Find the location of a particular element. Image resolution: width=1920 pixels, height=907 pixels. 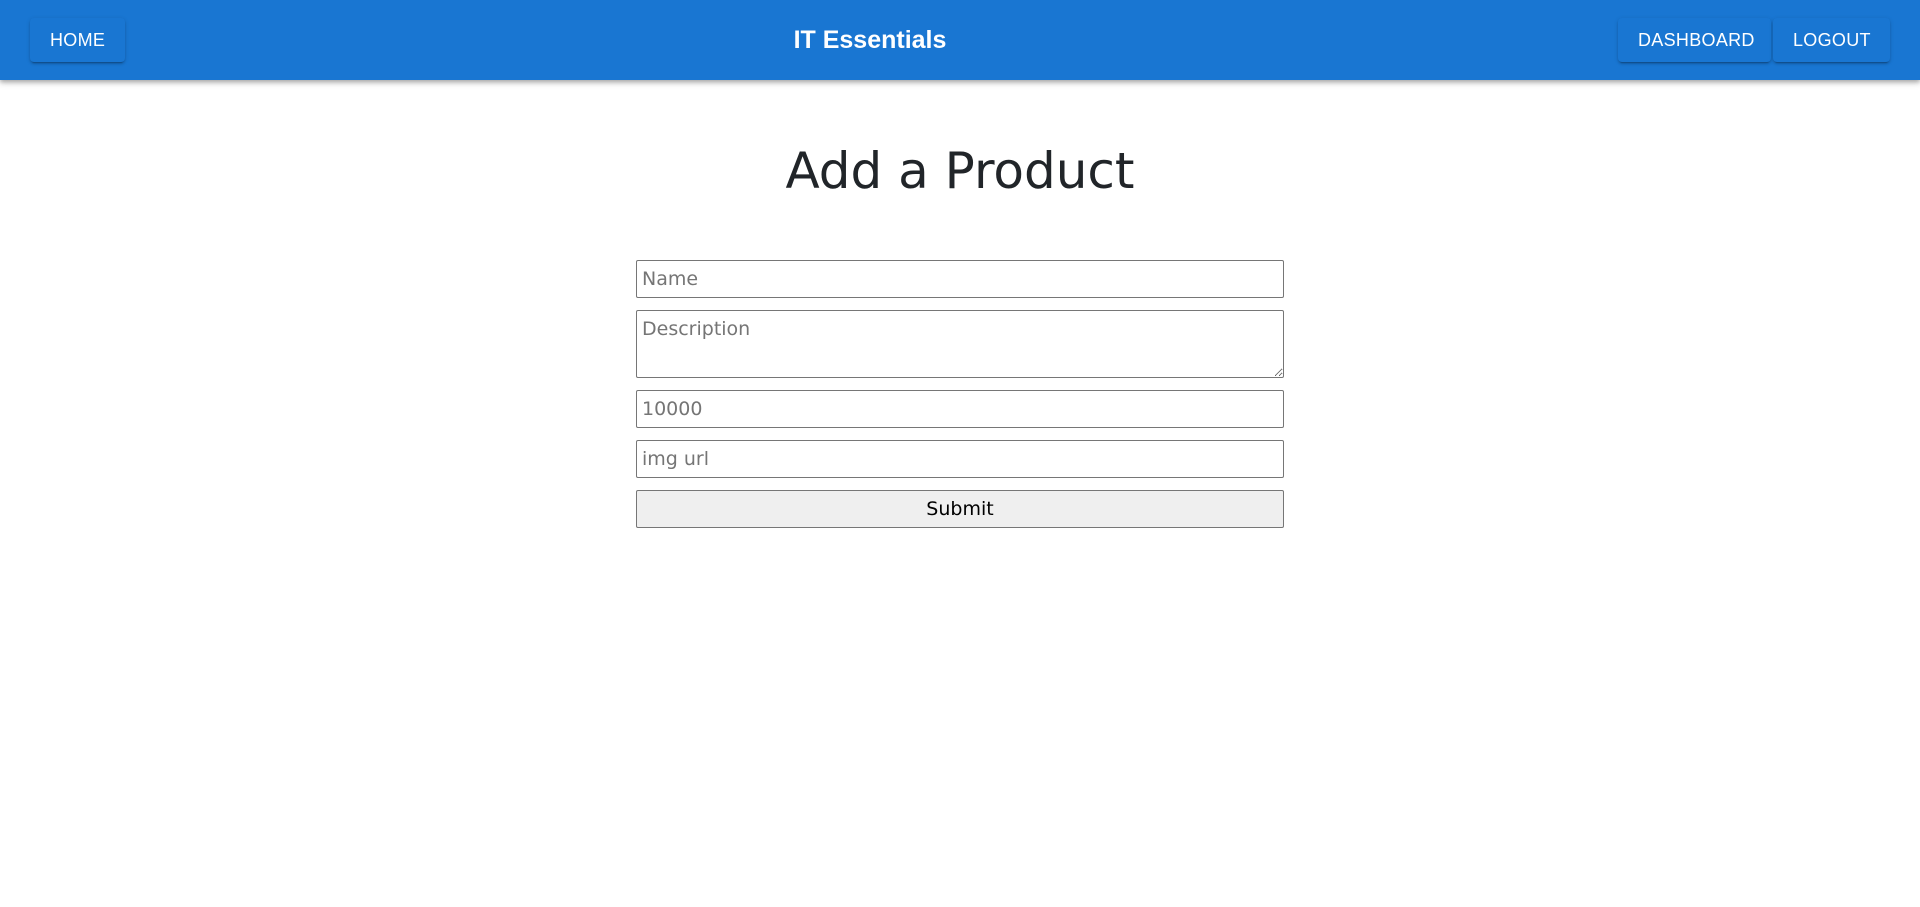

image-url-input is located at coordinates (960, 459).